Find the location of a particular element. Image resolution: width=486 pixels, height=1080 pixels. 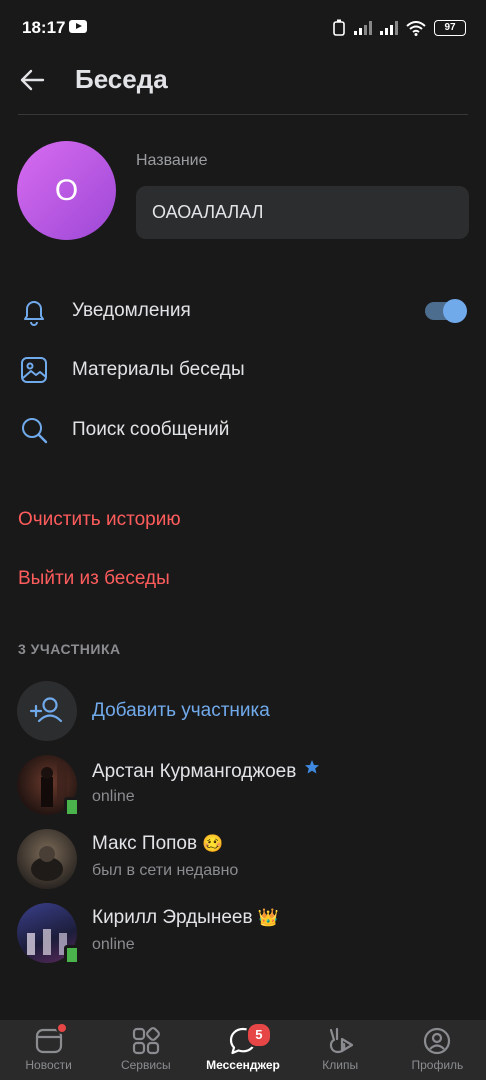

member-name: Макс Попов 🥴 is located at coordinates (158, 844).